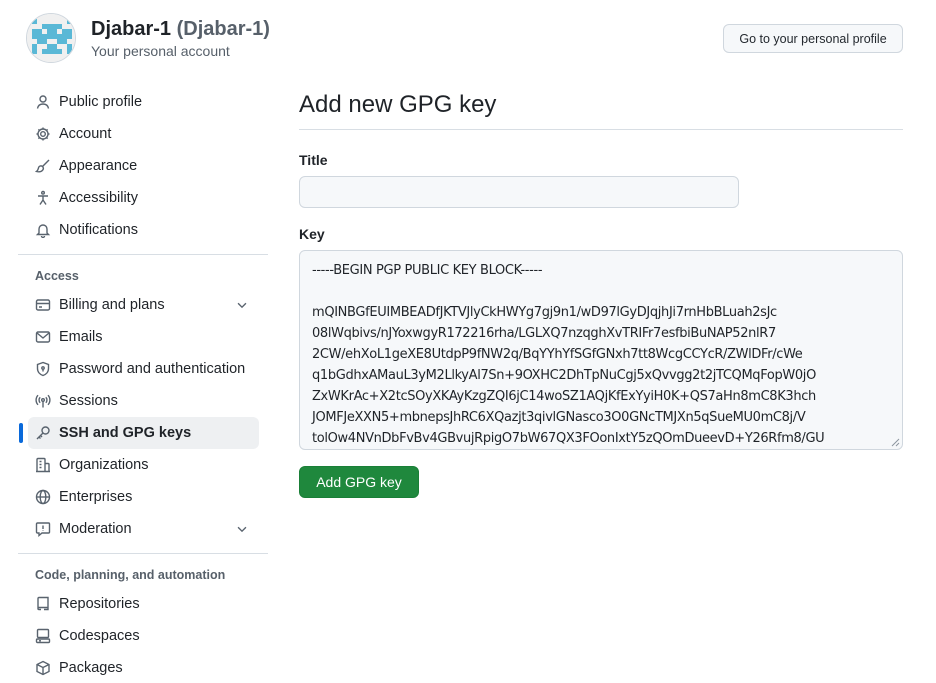  What do you see at coordinates (130, 575) in the screenshot?
I see `sidebar-section-code: Code, planning, and automation` at bounding box center [130, 575].